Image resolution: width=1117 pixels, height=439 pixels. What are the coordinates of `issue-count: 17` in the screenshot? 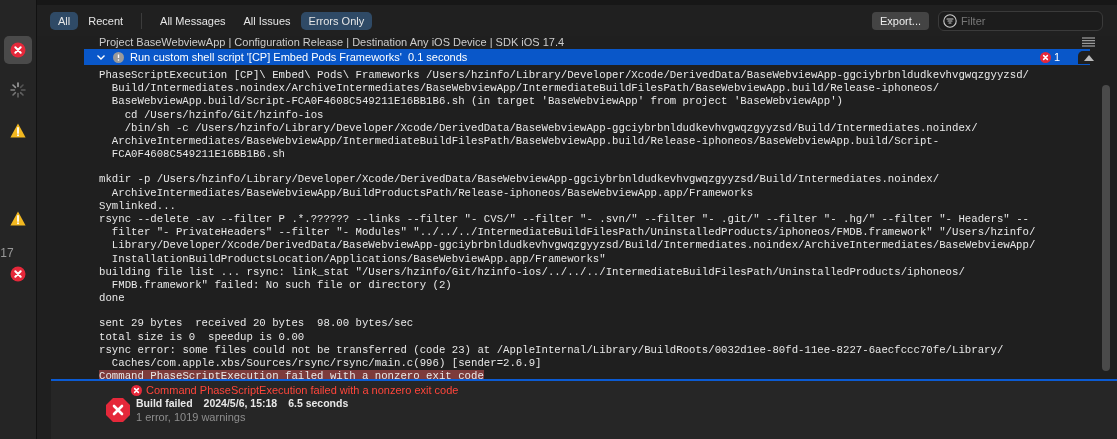 It's located at (7, 253).